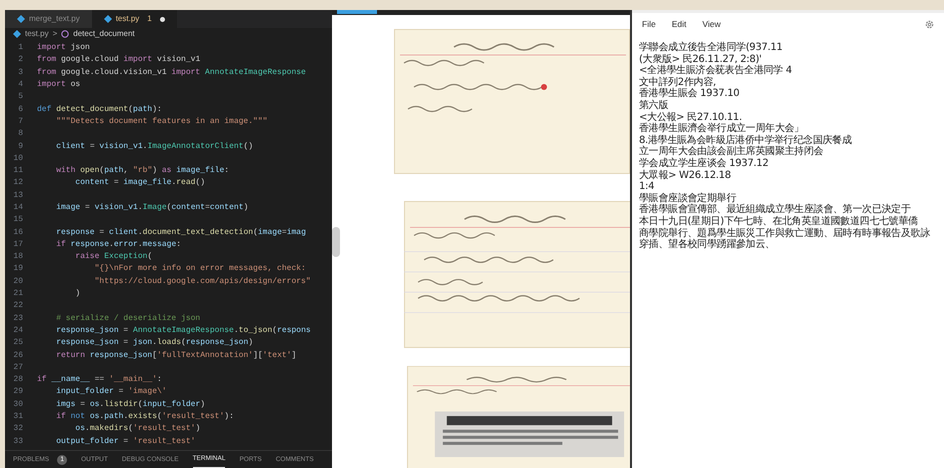 This screenshot has width=944, height=468. I want to click on code-line: def detect_document(path):, so click(99, 110).